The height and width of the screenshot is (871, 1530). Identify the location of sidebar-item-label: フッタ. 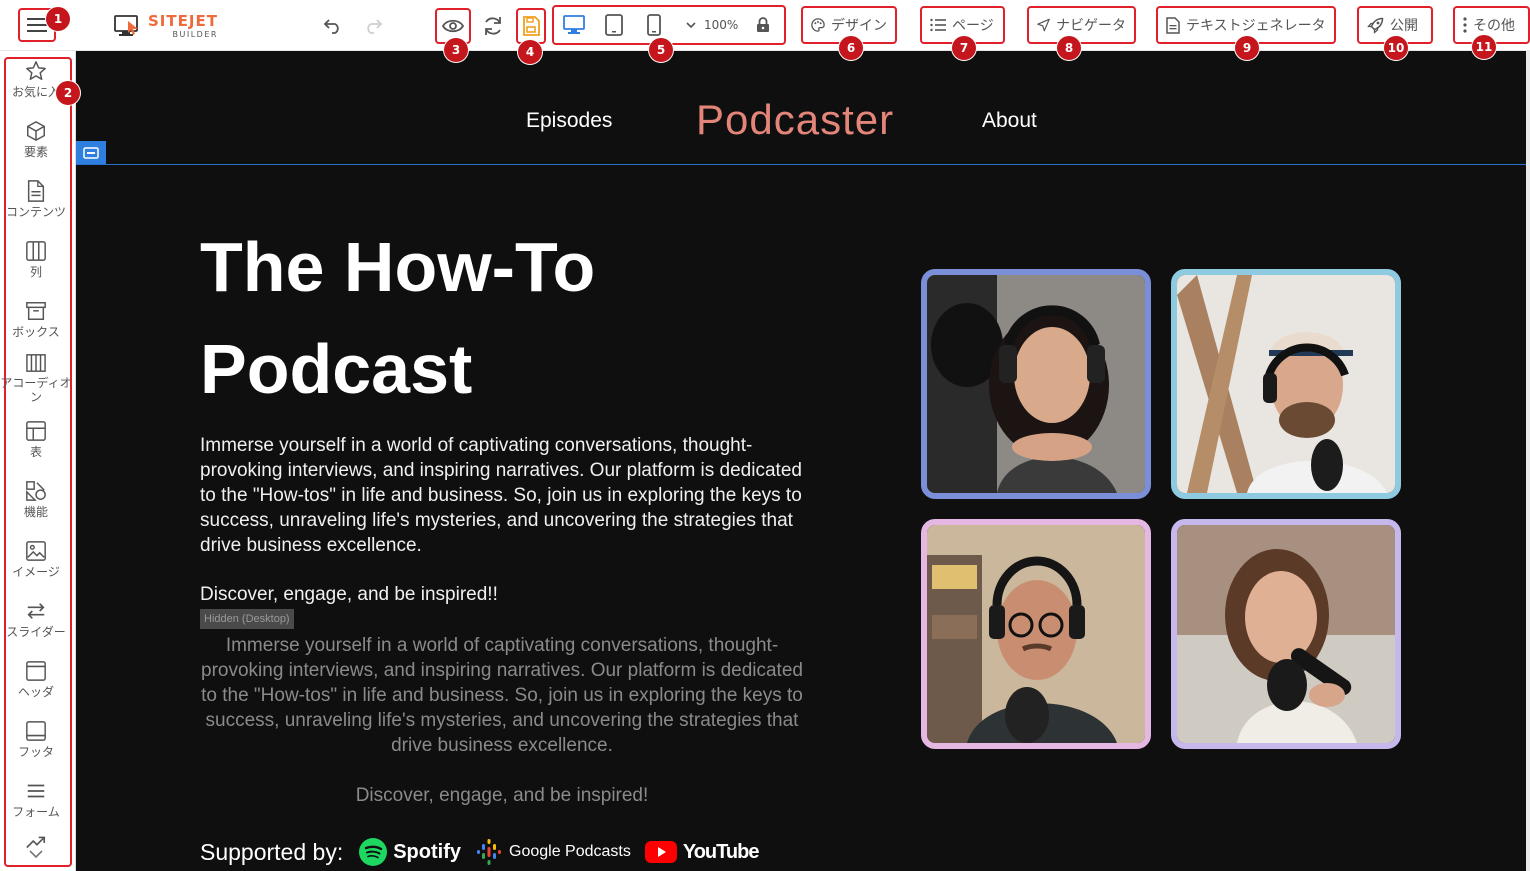
(35, 752).